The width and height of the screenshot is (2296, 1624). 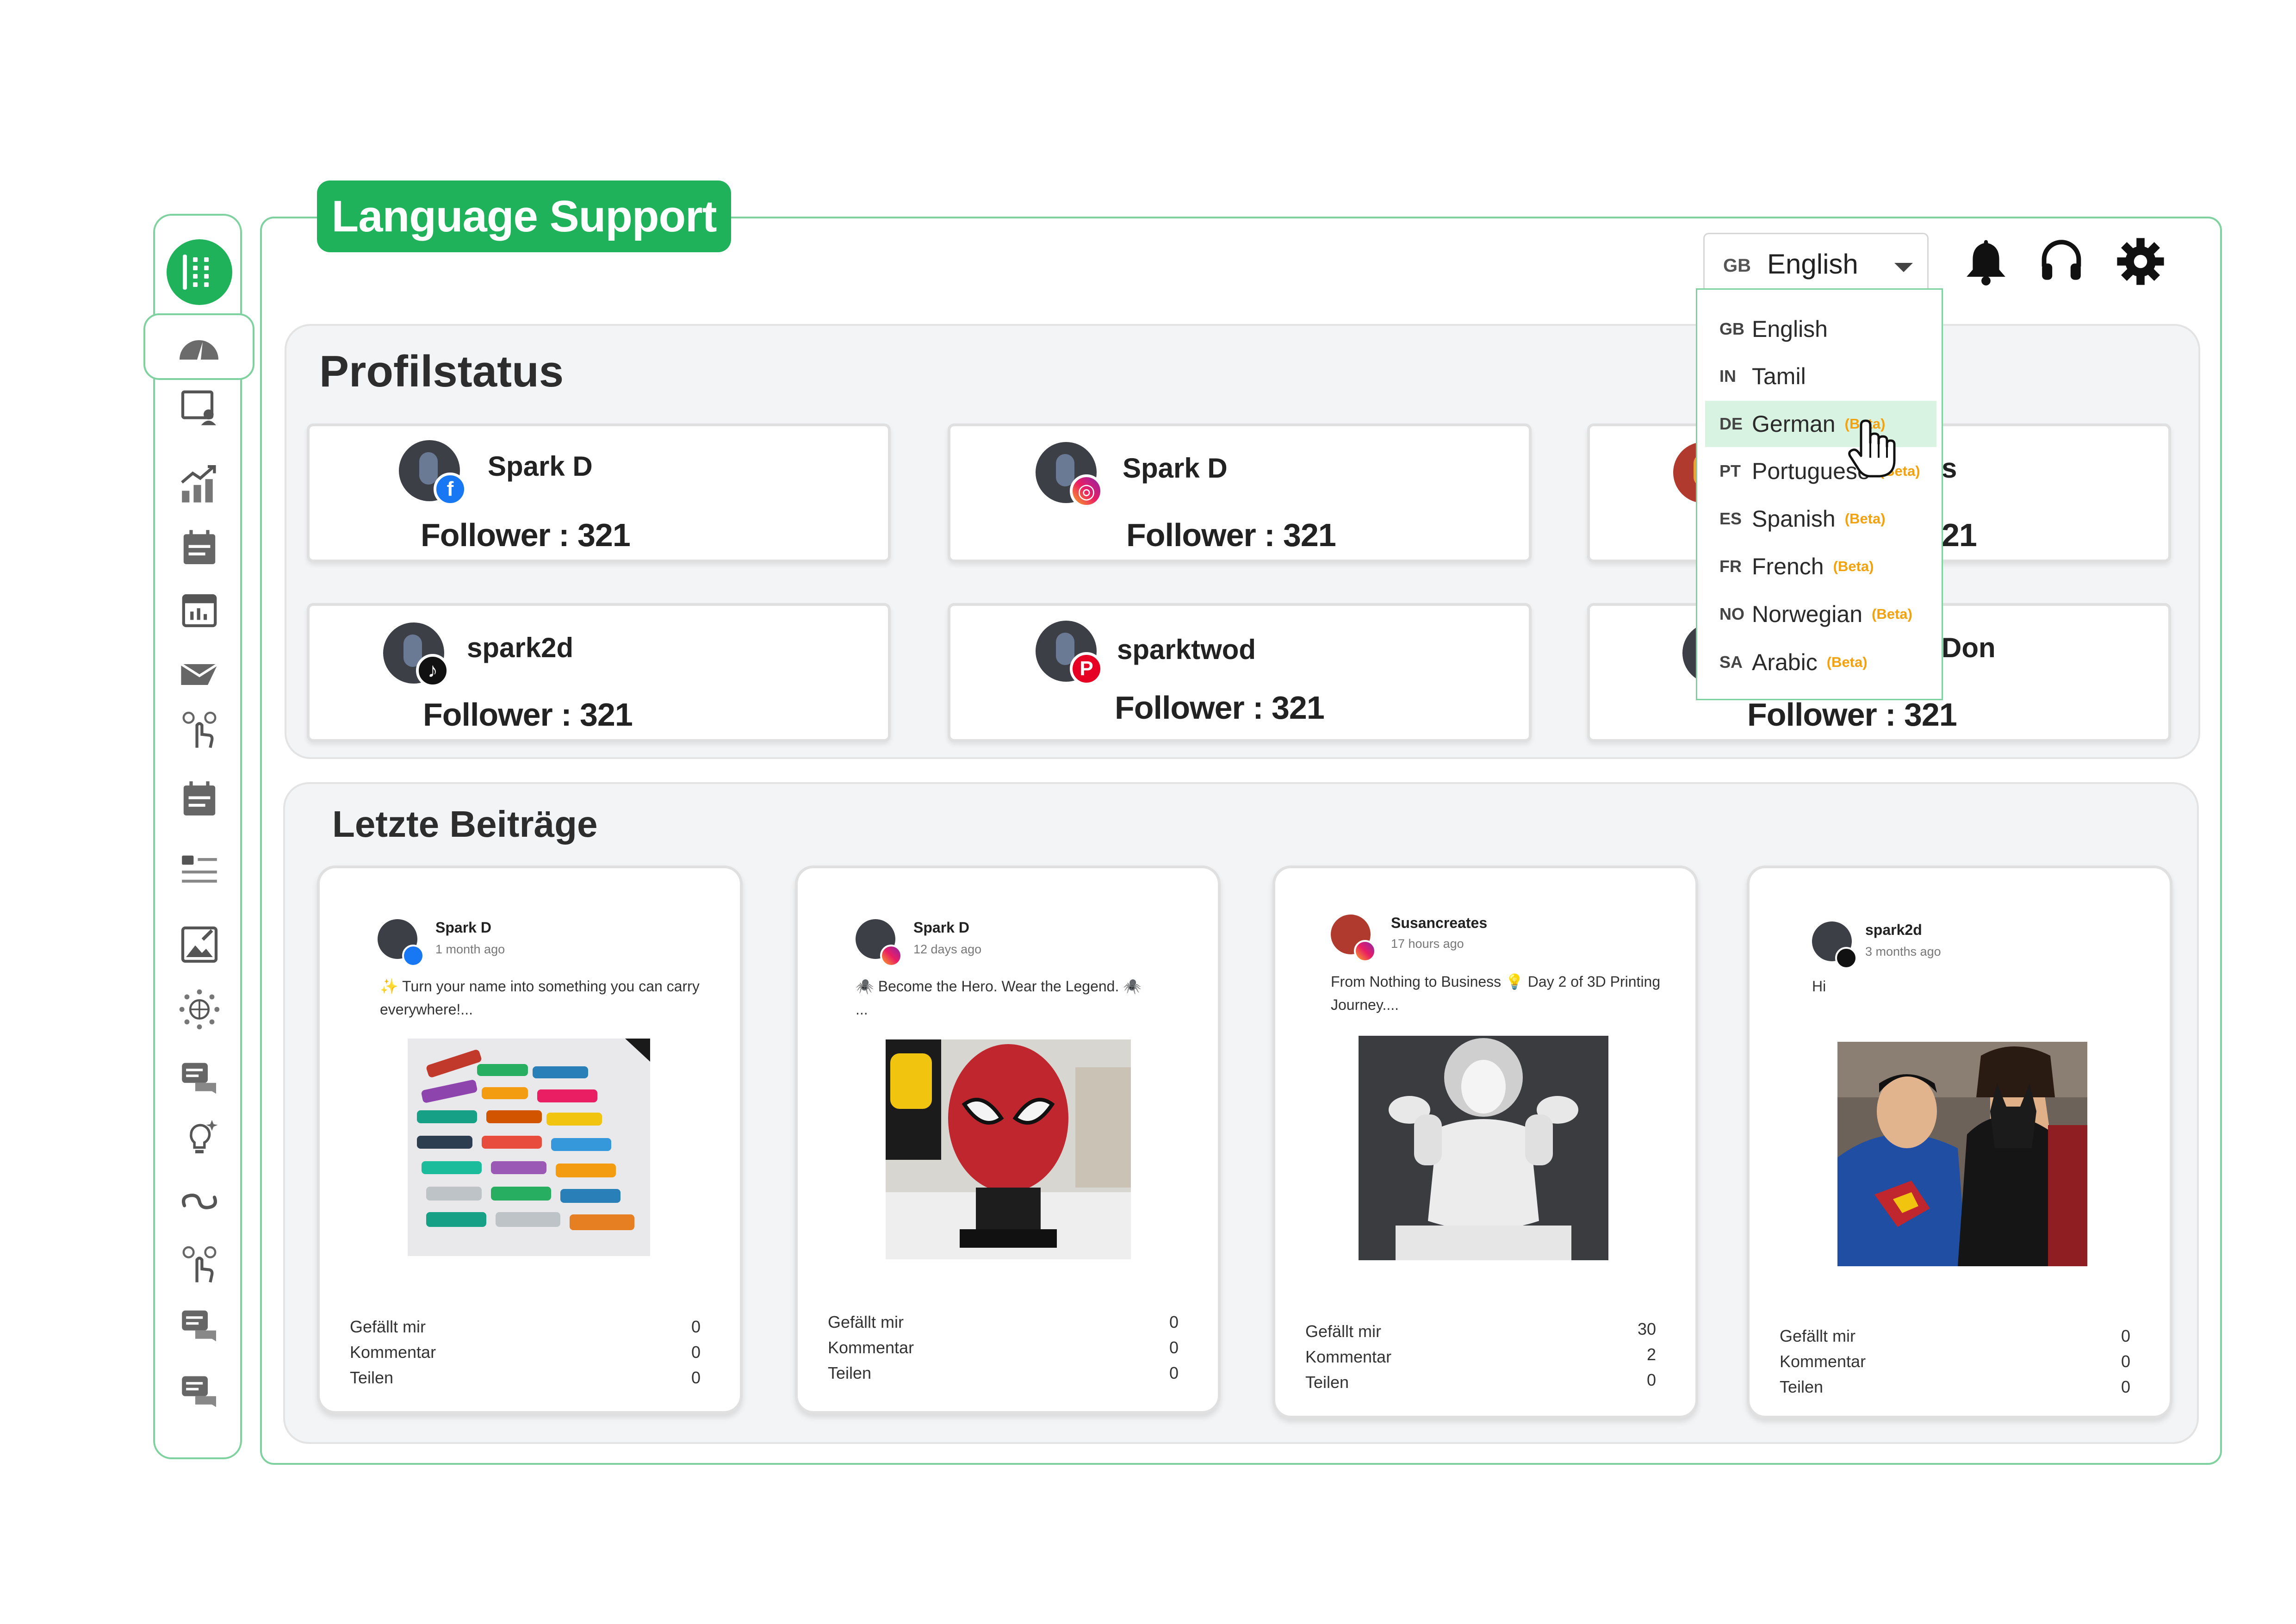 What do you see at coordinates (2141, 261) in the screenshot?
I see `gear-icon` at bounding box center [2141, 261].